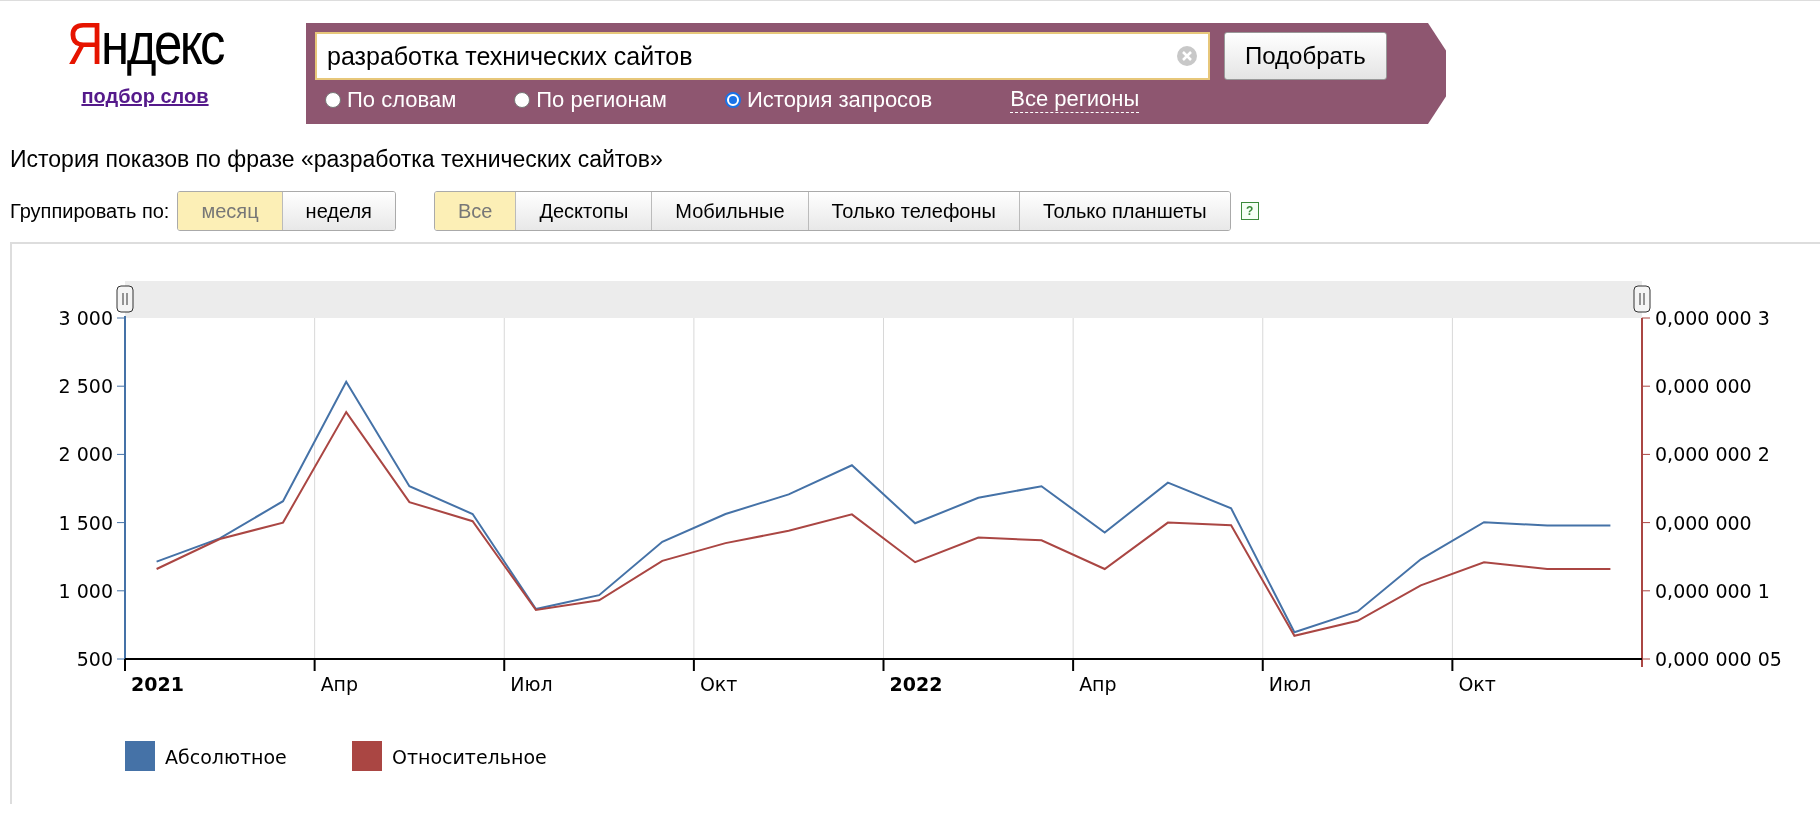 The height and width of the screenshot is (830, 1820). What do you see at coordinates (85, 590) in the screenshot?
I see `axis-label: 1 000` at bounding box center [85, 590].